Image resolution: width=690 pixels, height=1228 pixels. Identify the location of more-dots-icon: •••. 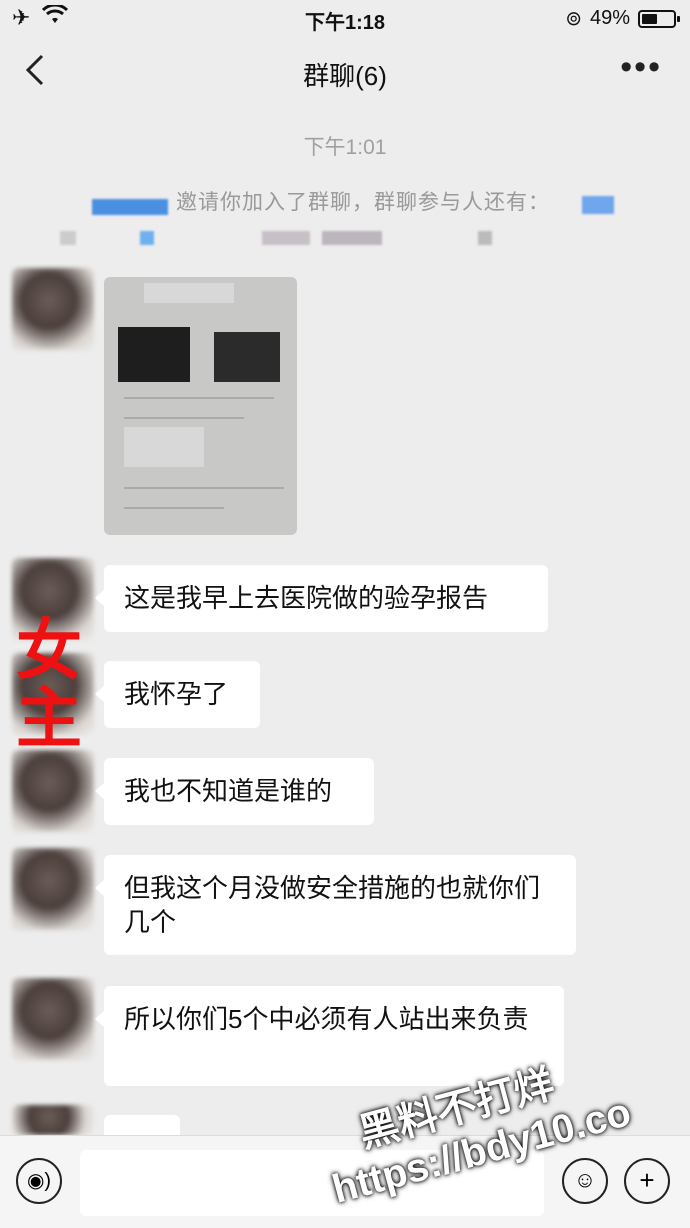
(641, 67).